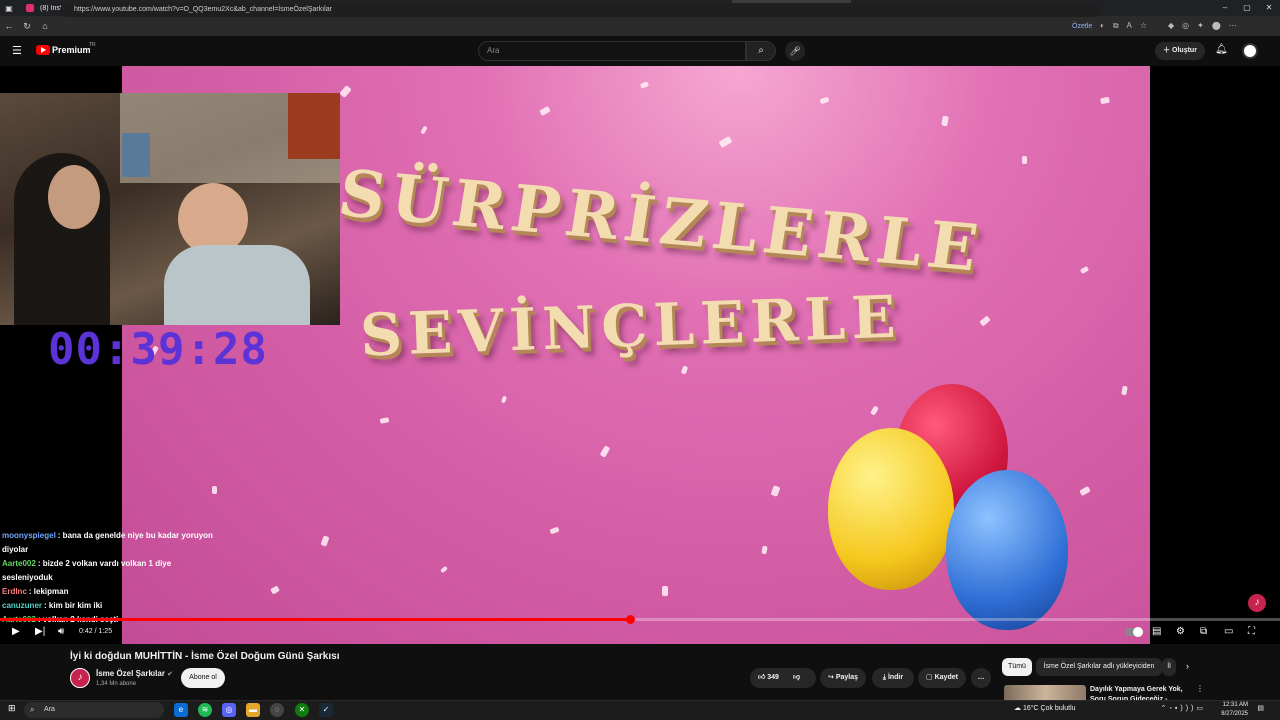 Image resolution: width=1280 pixels, height=720 pixels. I want to click on like-count: 349, so click(773, 677).